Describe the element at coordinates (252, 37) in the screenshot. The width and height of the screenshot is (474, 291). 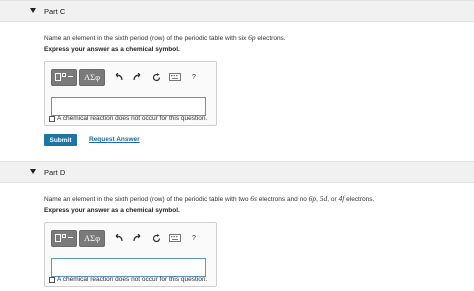
I see `term-6p: 6p` at that location.